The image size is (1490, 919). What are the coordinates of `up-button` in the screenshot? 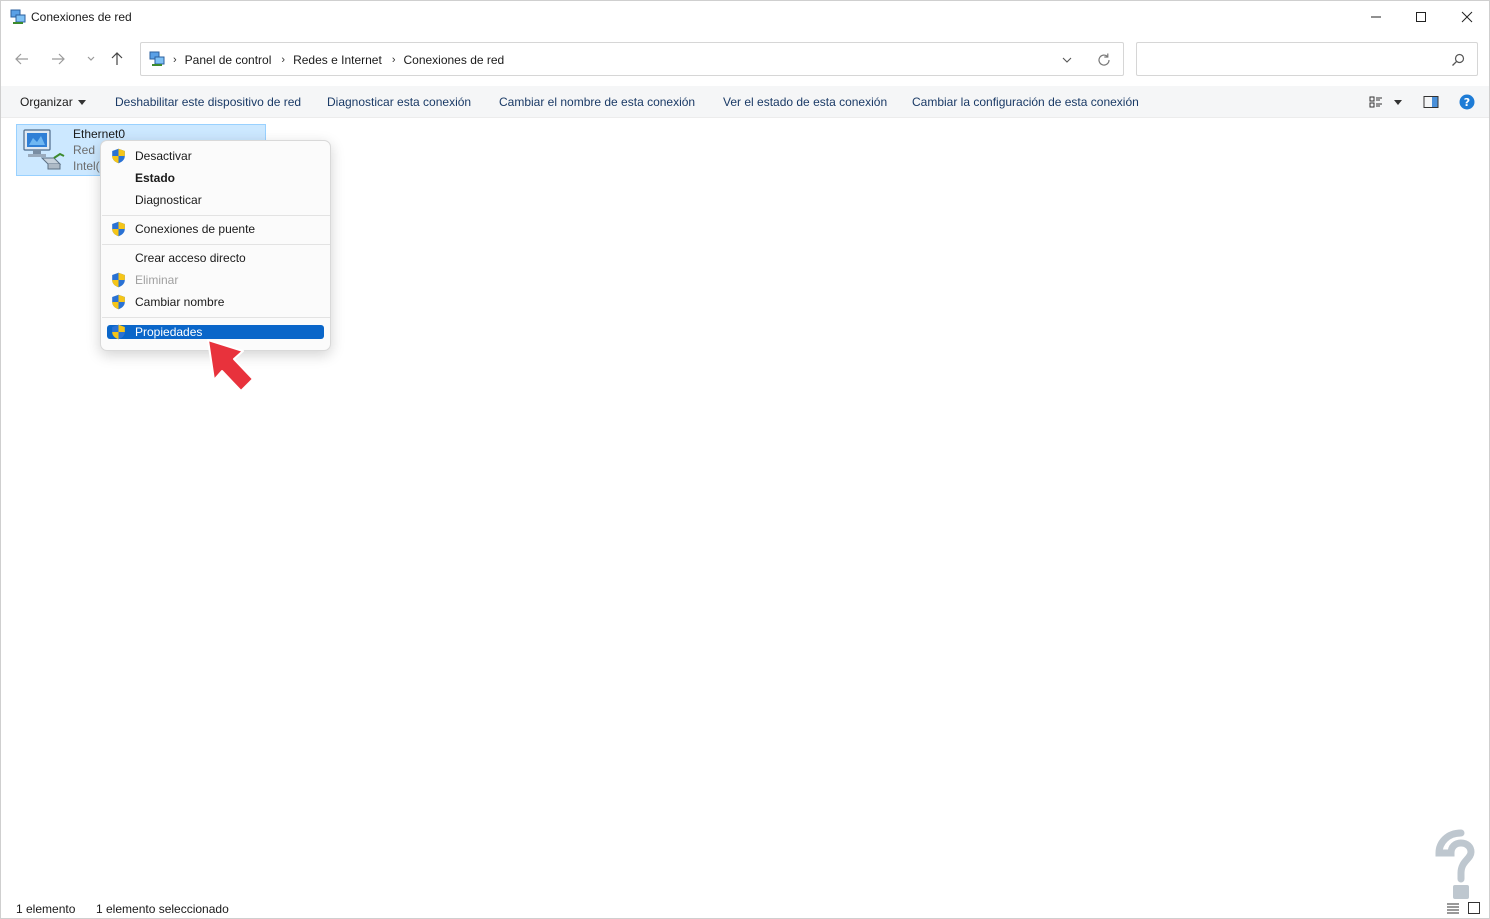 It's located at (117, 59).